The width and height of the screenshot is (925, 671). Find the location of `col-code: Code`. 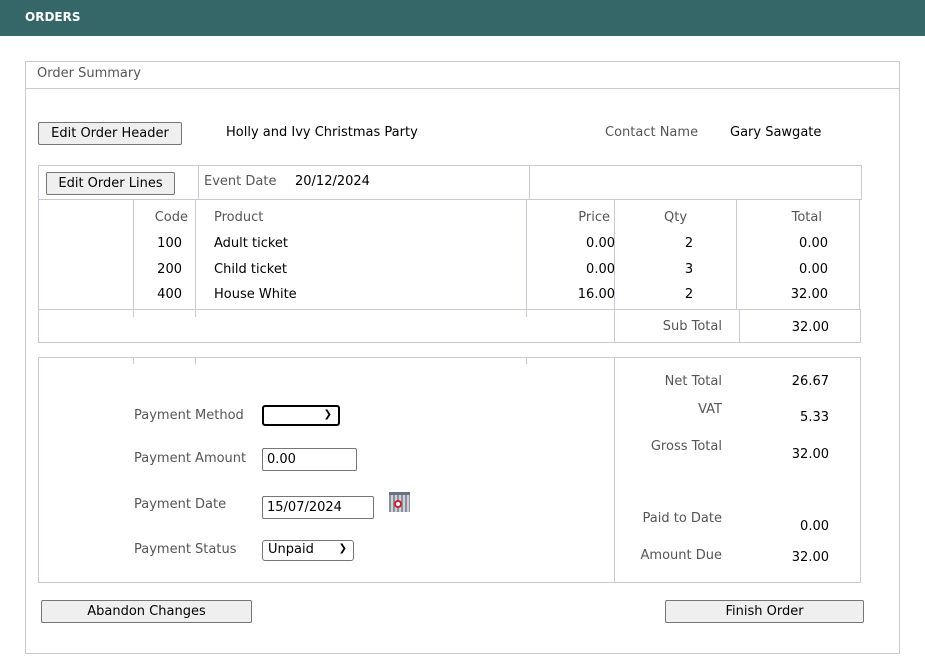

col-code: Code is located at coordinates (171, 217).